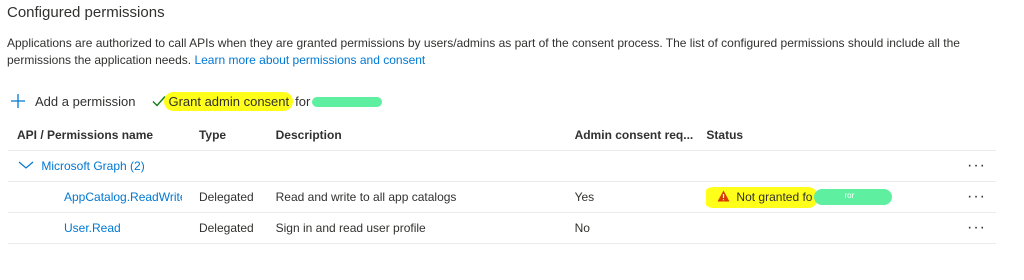  I want to click on add-permission-button: Add a permission, so click(72, 101).